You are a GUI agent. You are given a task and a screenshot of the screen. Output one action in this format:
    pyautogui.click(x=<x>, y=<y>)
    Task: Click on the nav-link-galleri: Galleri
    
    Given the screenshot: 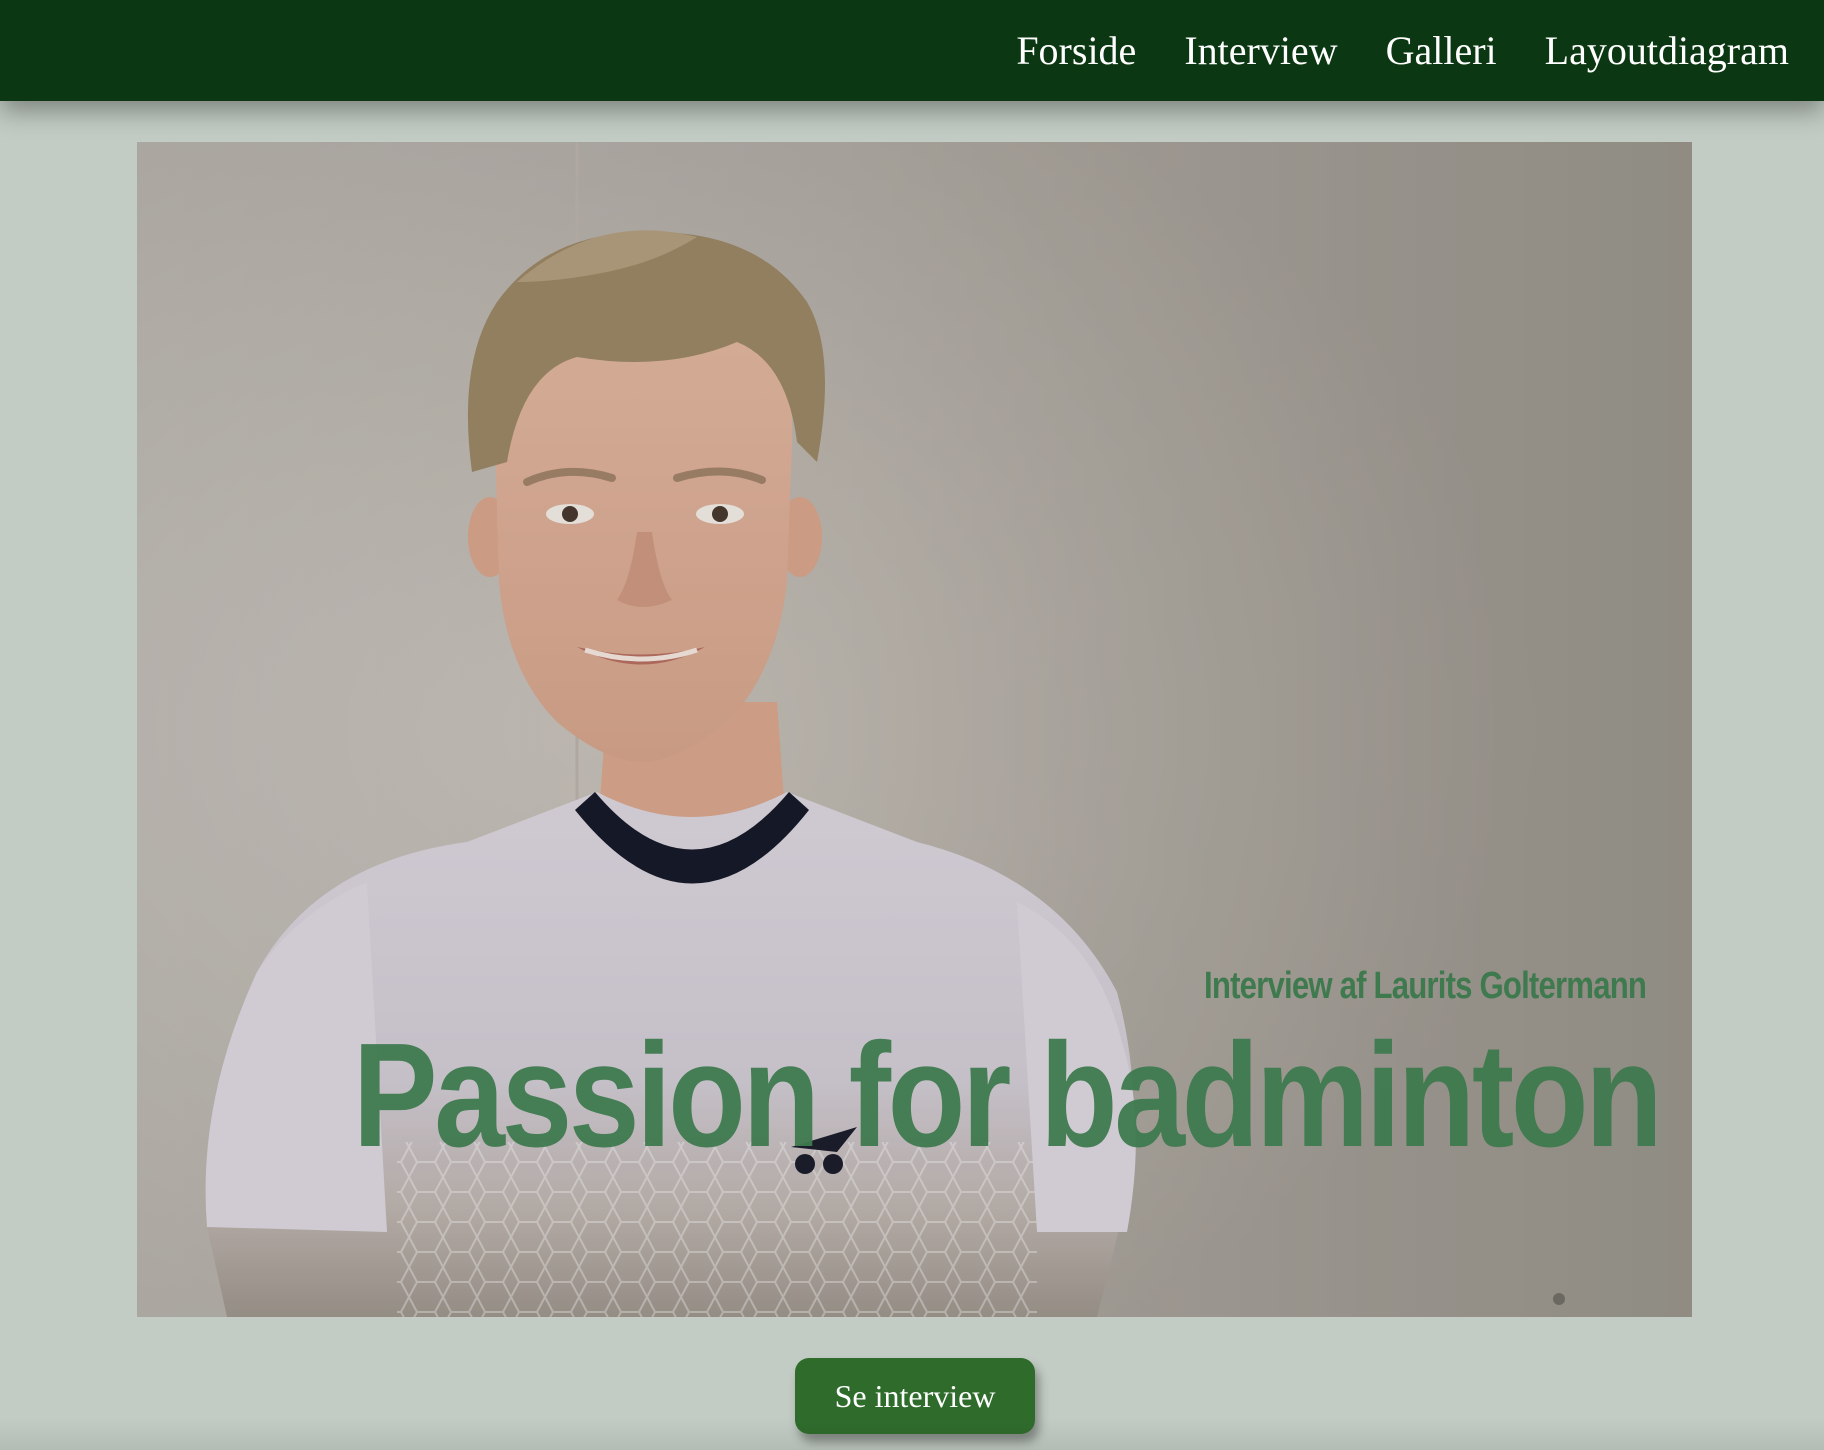 What is the action you would take?
    pyautogui.click(x=1441, y=50)
    